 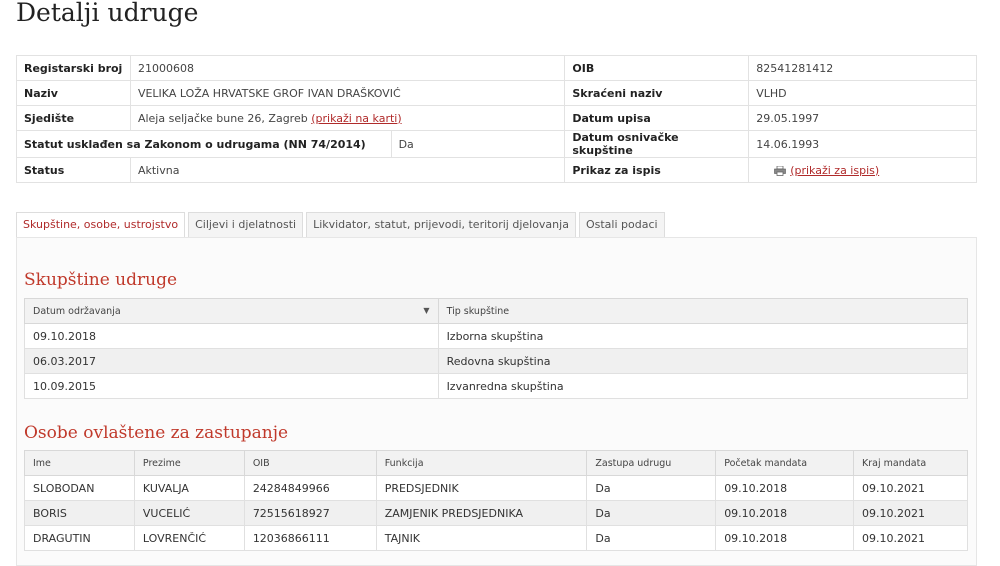 I want to click on column-header-ime: Ime, so click(x=79, y=463).